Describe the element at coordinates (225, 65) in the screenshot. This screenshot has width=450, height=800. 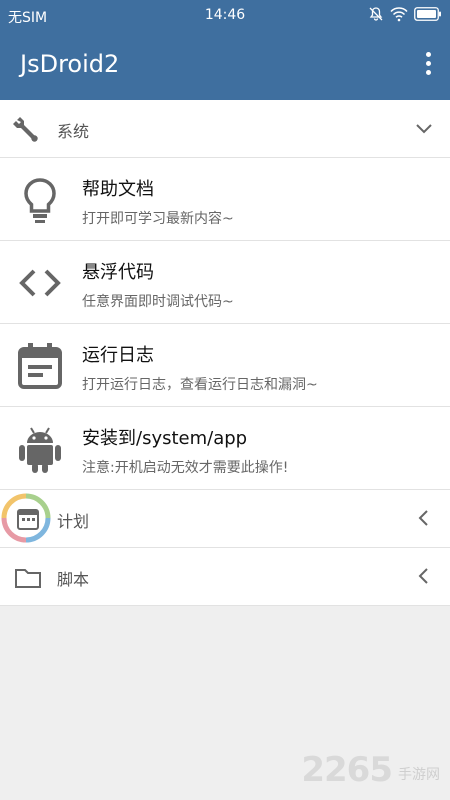
I see `app-bar: JsDroid2` at that location.